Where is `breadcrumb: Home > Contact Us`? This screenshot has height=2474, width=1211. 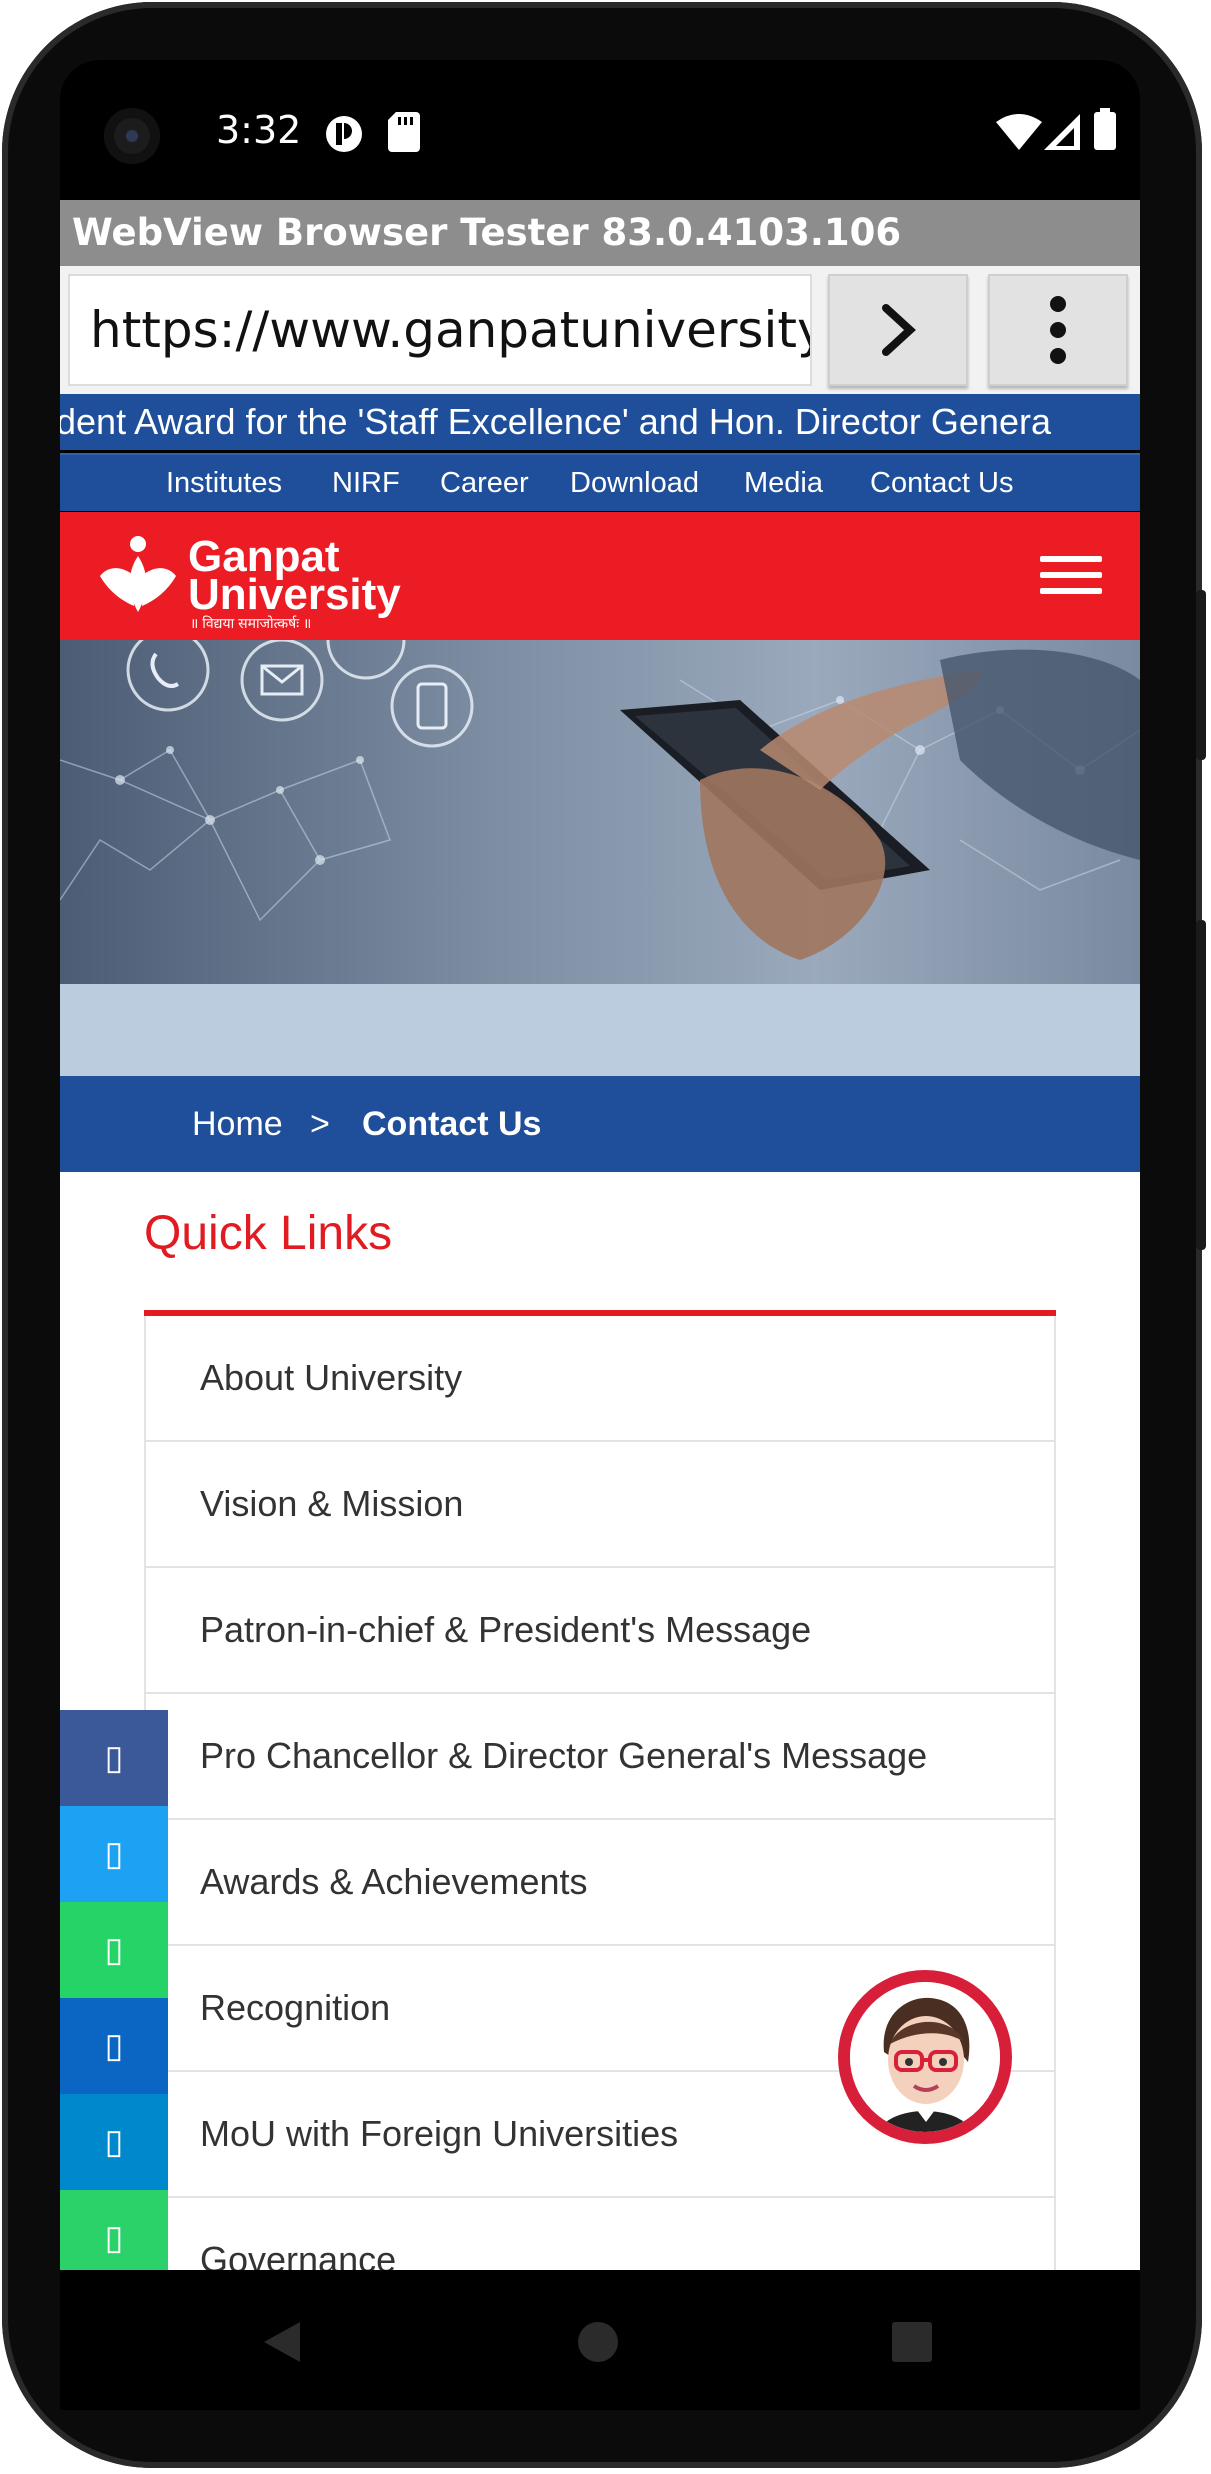
breadcrumb: Home > Contact Us is located at coordinates (600, 1124).